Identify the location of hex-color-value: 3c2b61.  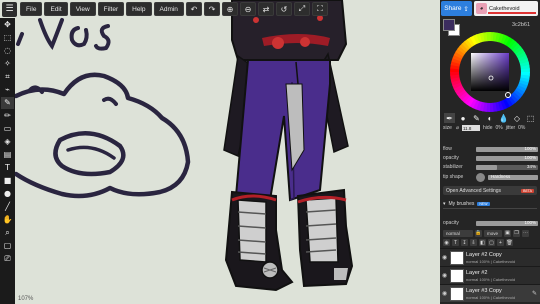
(521, 25).